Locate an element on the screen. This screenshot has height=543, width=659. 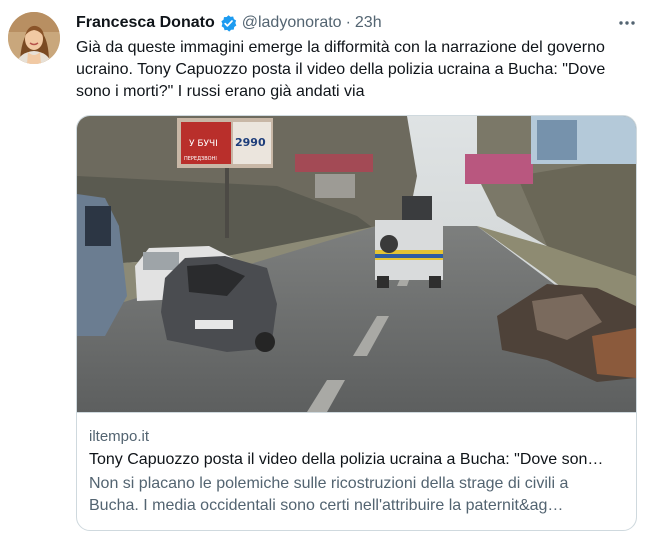
more-options-button is located at coordinates (627, 23).